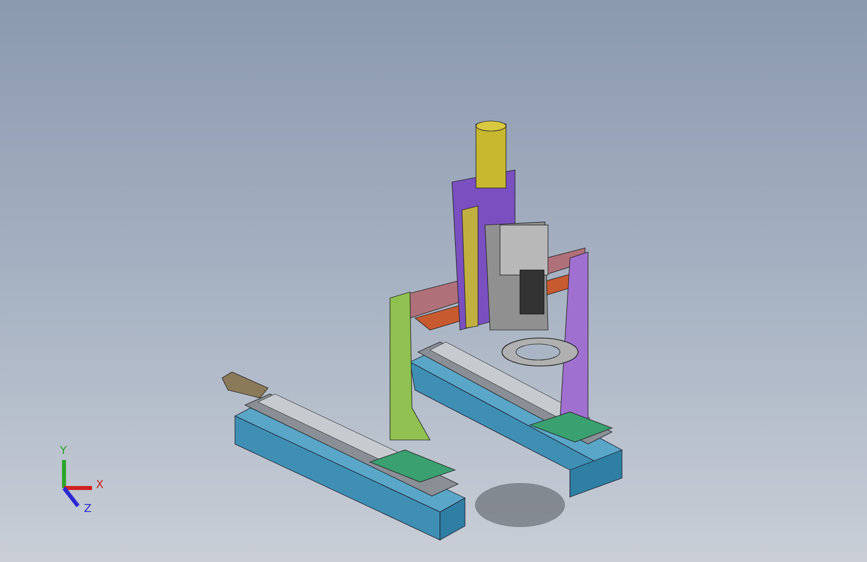  What do you see at coordinates (100, 484) in the screenshot?
I see `axis-label: X` at bounding box center [100, 484].